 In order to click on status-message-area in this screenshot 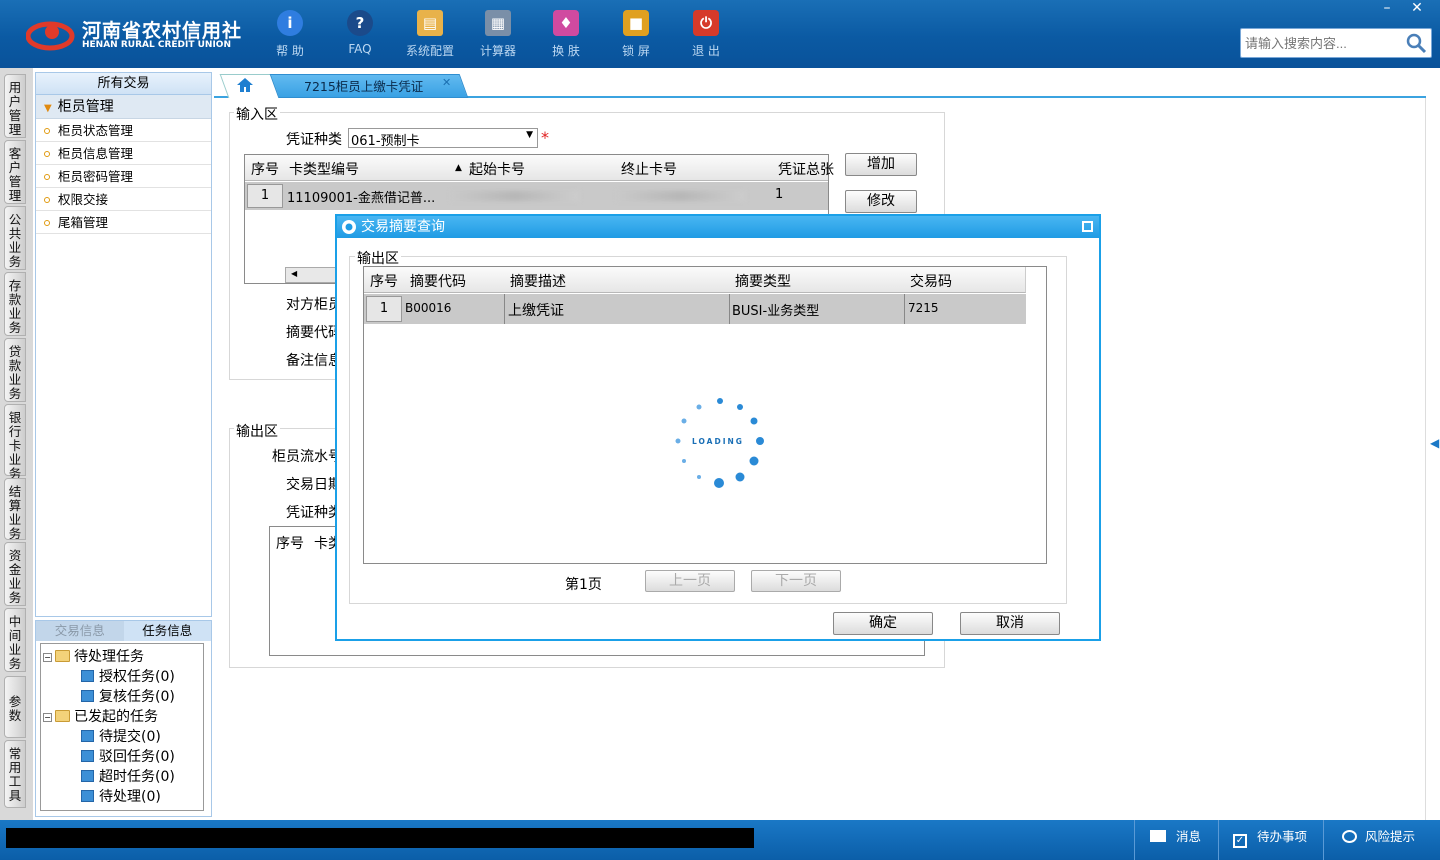, I will do `click(380, 838)`.